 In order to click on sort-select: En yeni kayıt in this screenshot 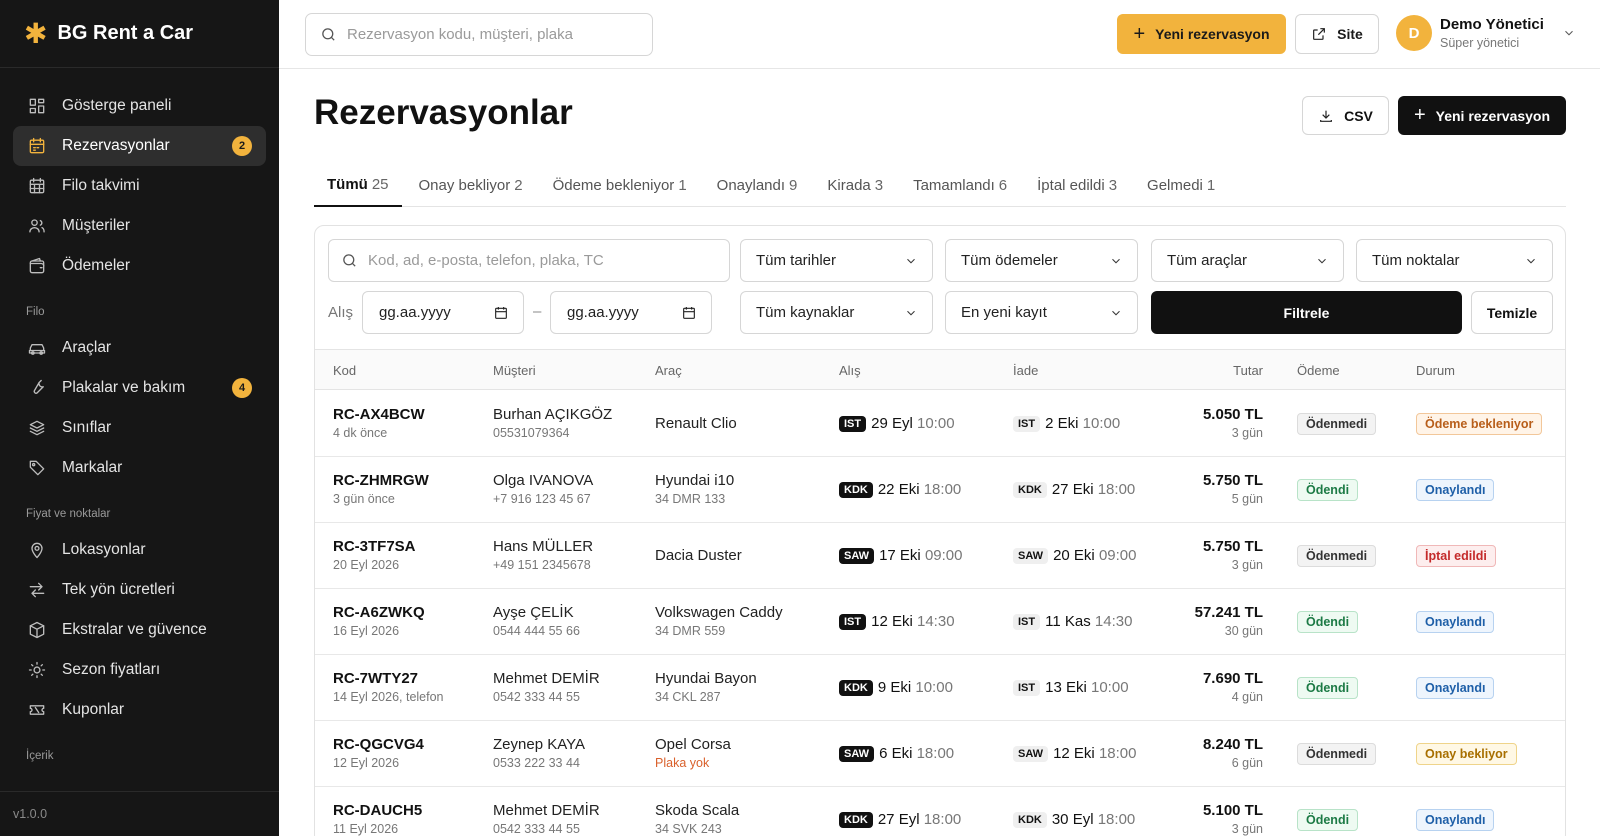, I will do `click(1041, 312)`.